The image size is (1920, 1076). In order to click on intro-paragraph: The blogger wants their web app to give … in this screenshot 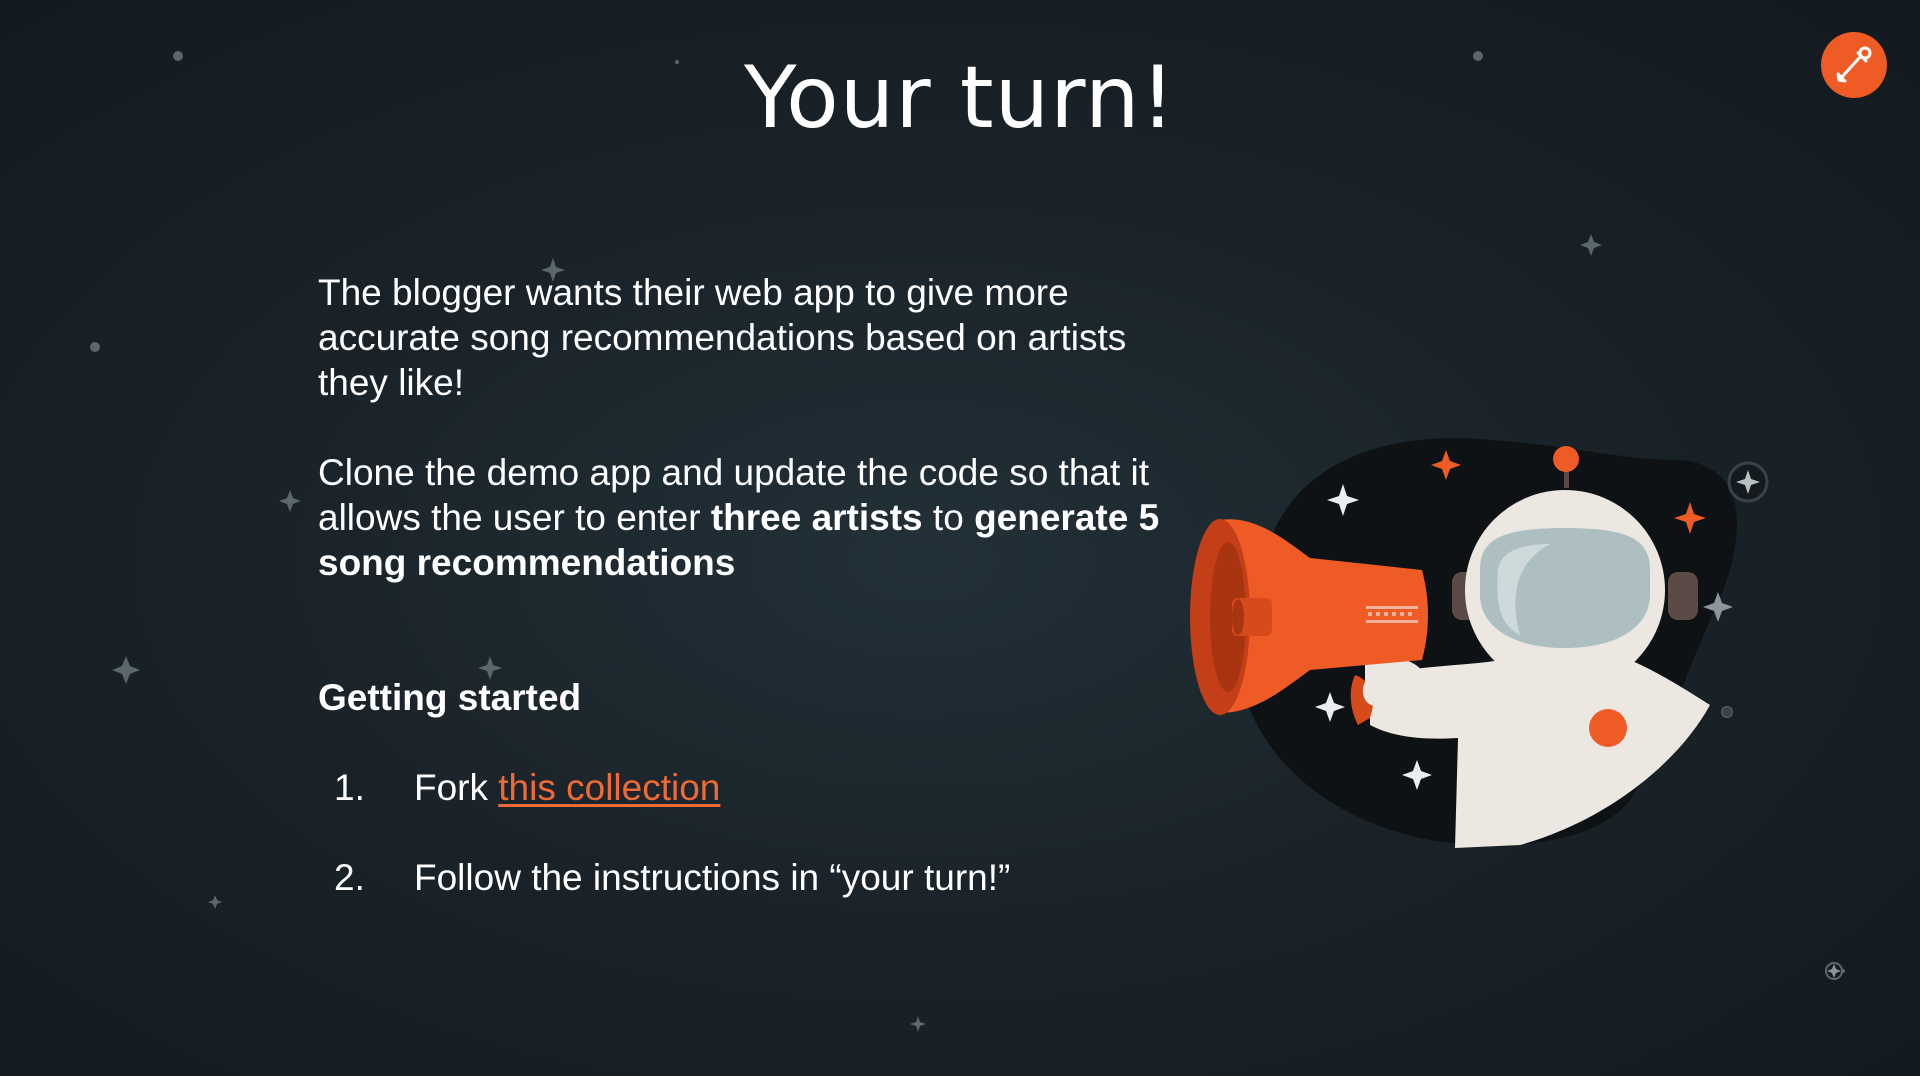, I will do `click(722, 337)`.